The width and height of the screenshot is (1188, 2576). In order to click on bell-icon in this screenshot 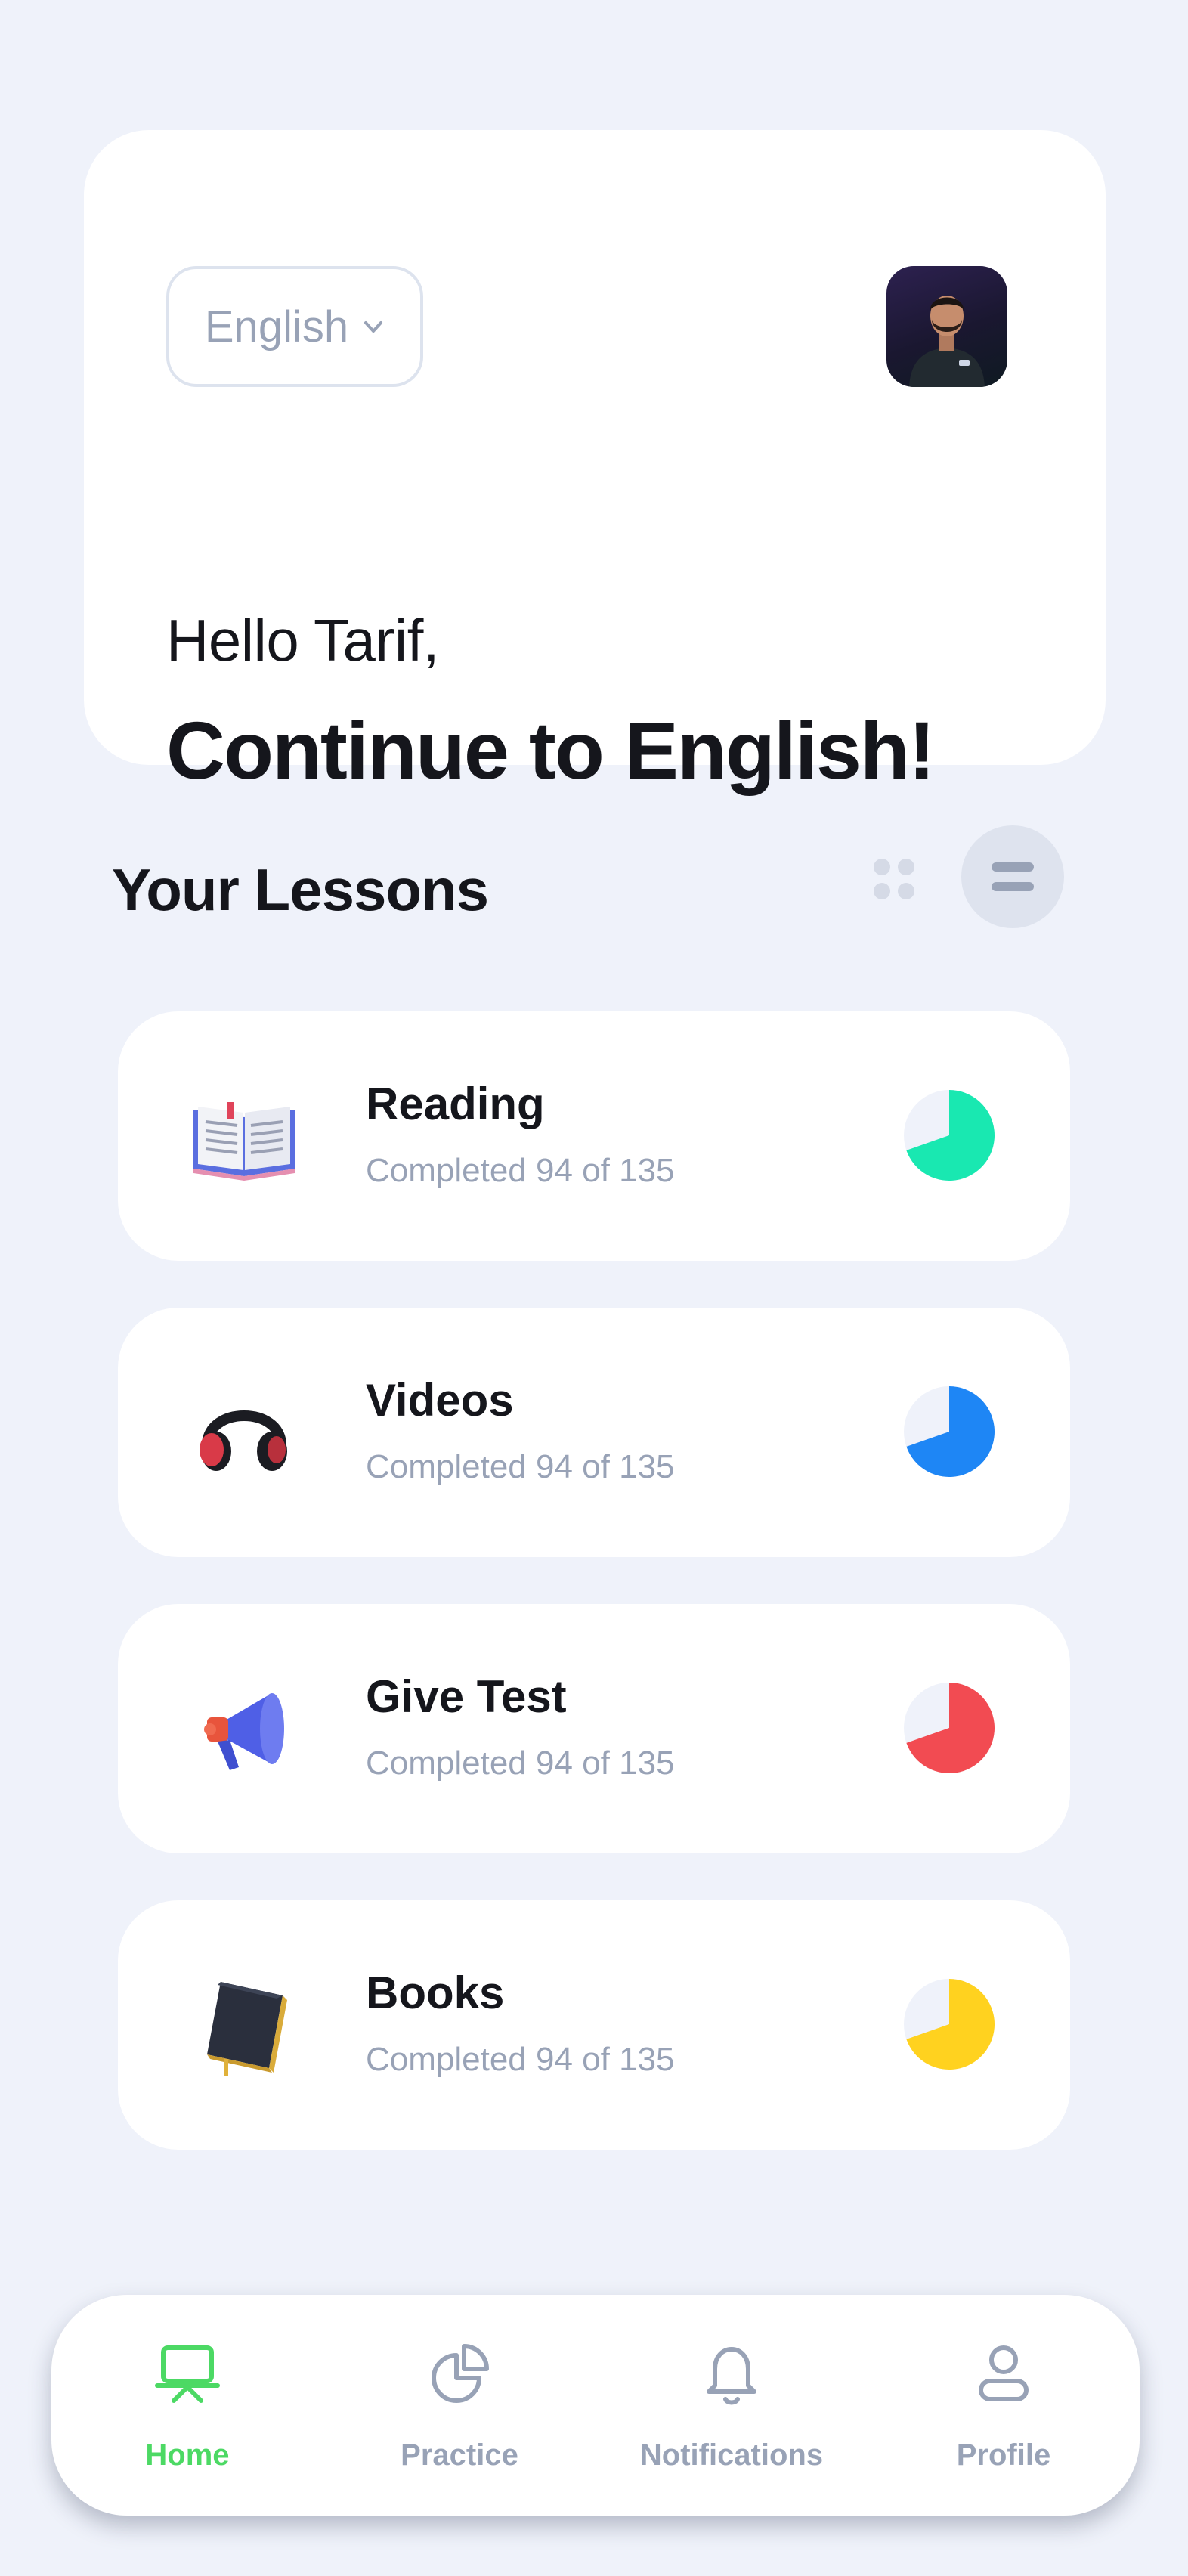, I will do `click(731, 2376)`.